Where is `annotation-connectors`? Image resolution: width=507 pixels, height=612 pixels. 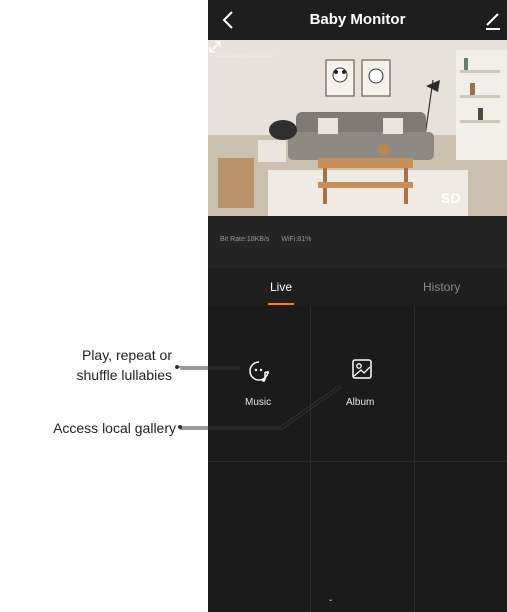
annotation-connectors is located at coordinates (259, 397).